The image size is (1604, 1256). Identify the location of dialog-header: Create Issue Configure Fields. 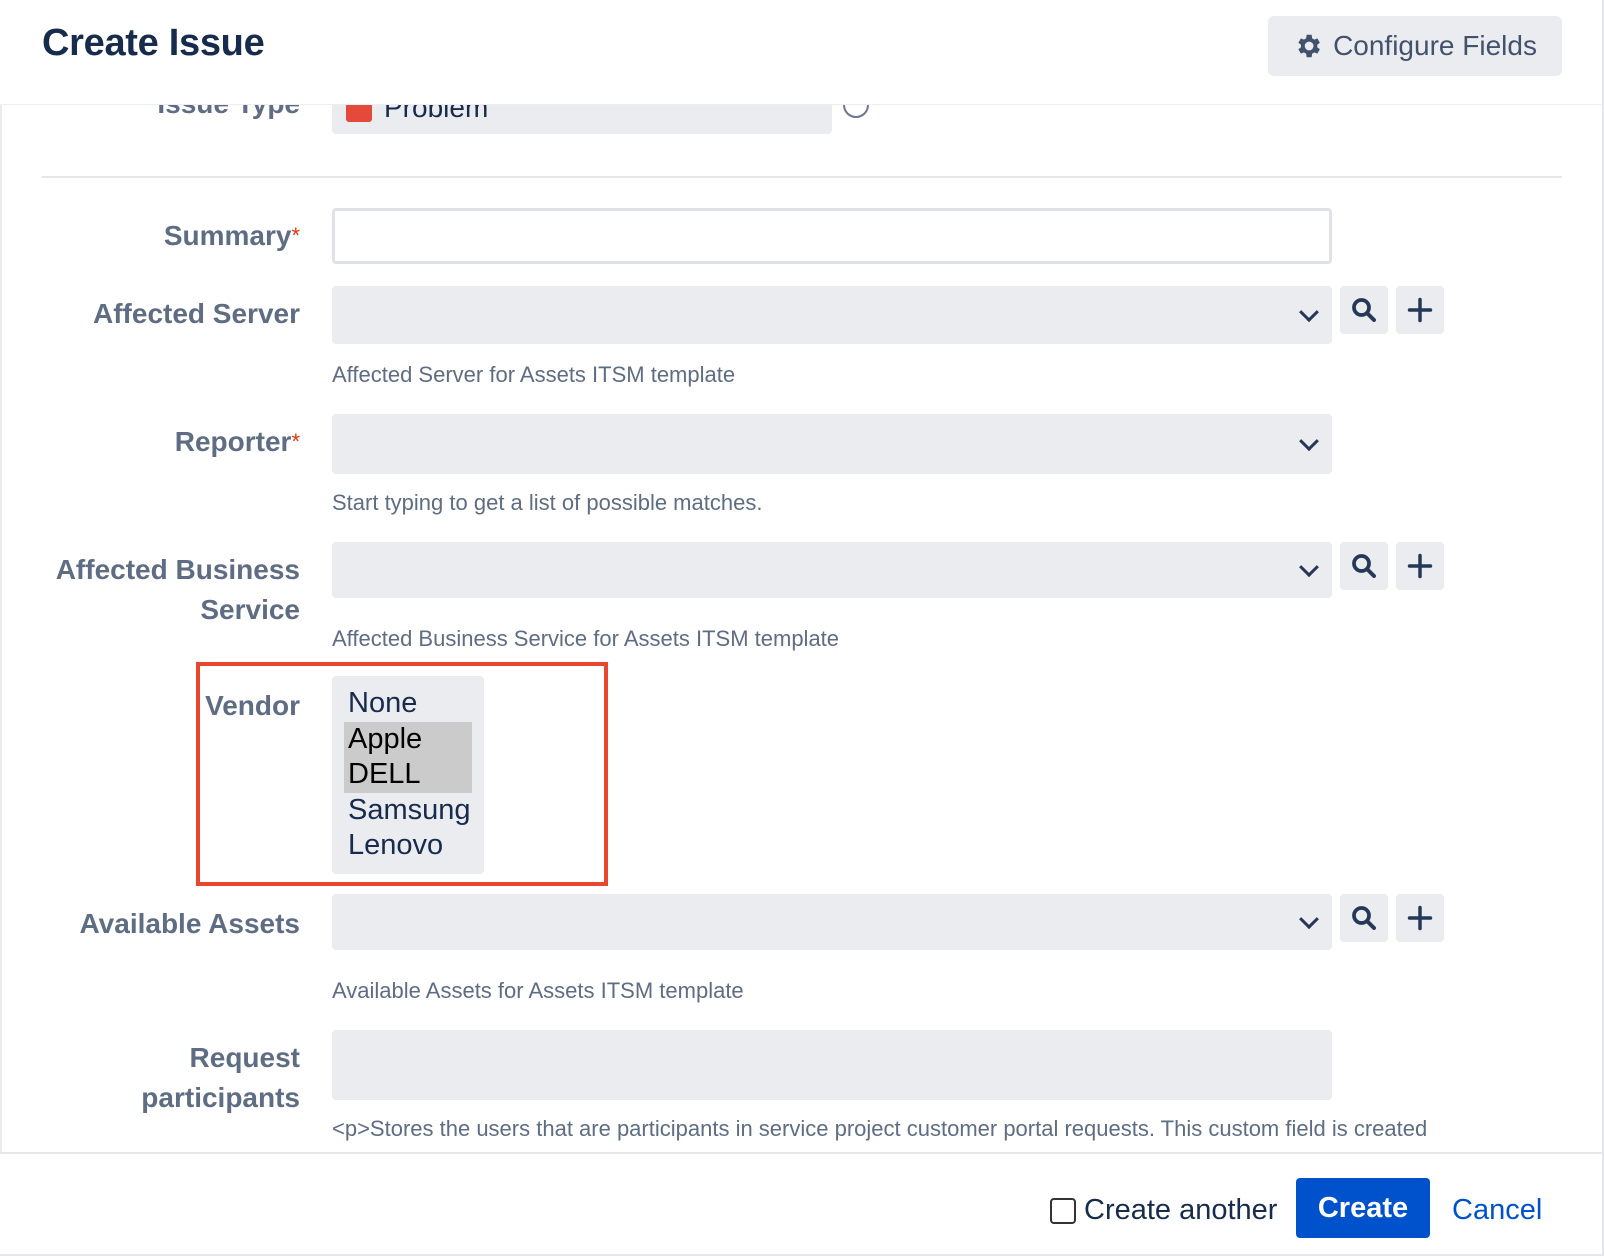
(801, 52).